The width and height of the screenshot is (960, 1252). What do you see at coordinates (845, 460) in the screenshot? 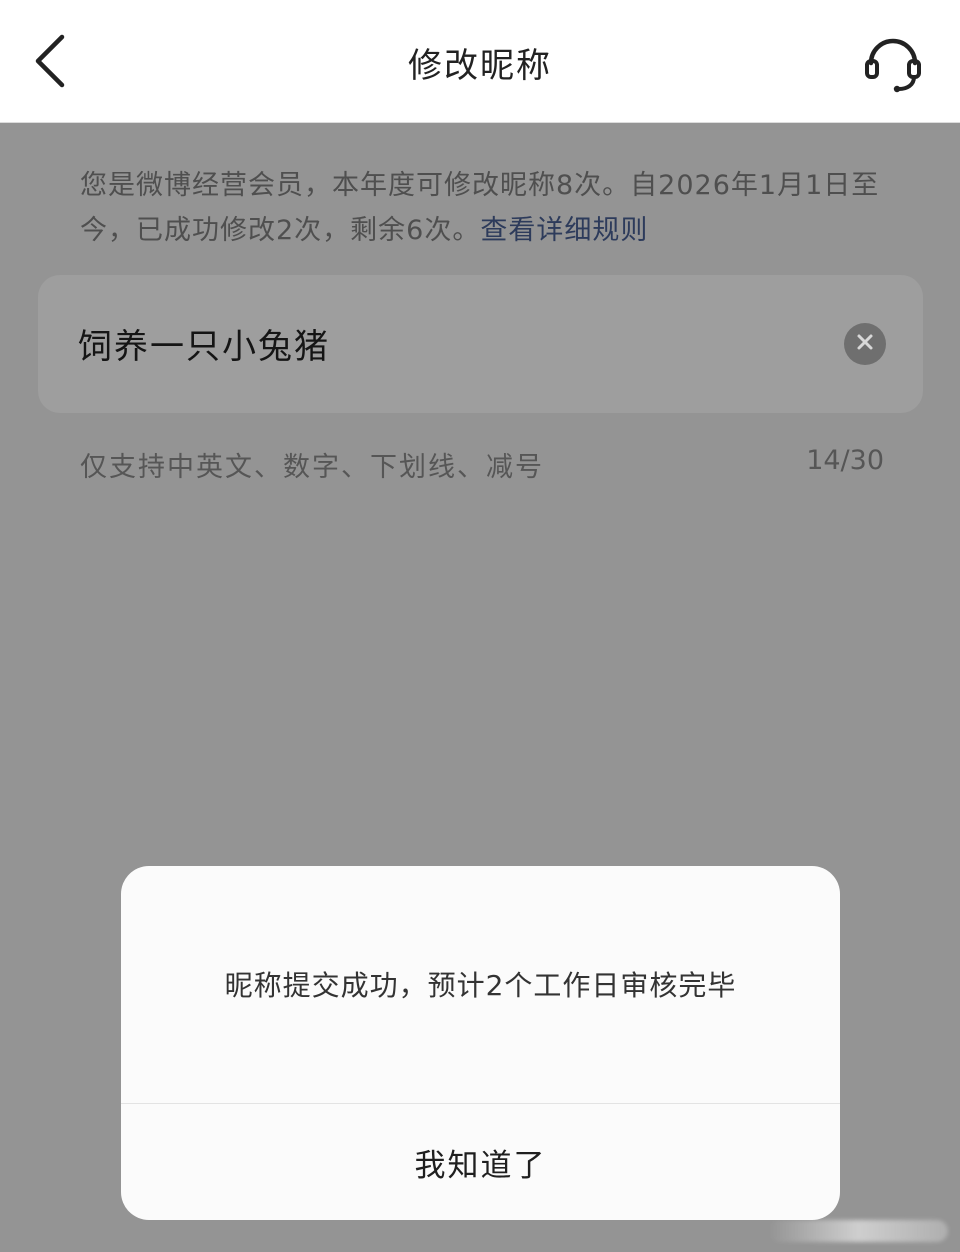
I see `character-count: 14/30` at bounding box center [845, 460].